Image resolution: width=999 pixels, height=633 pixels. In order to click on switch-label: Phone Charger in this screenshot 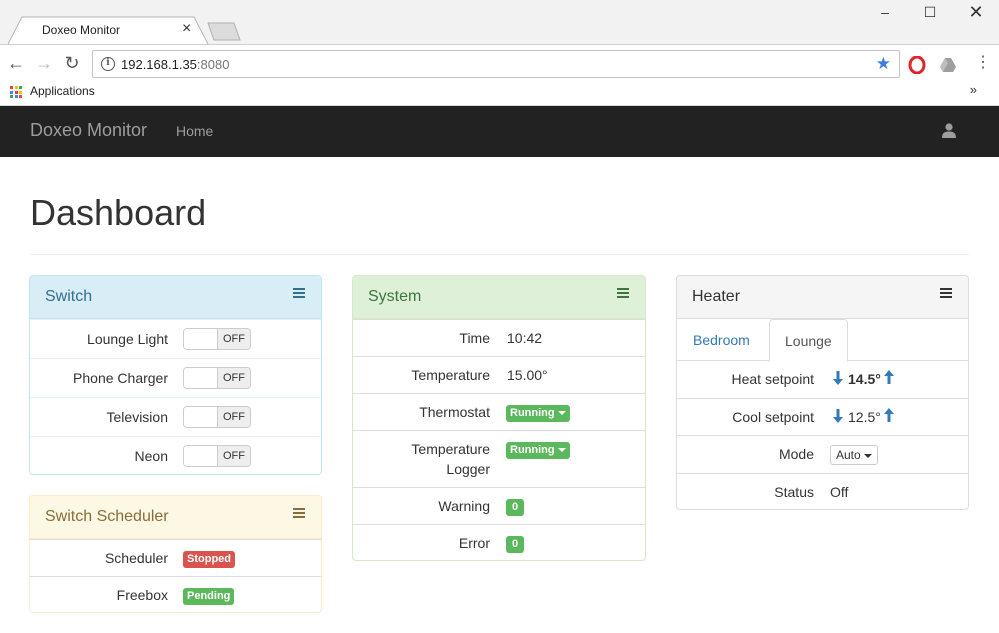, I will do `click(120, 378)`.